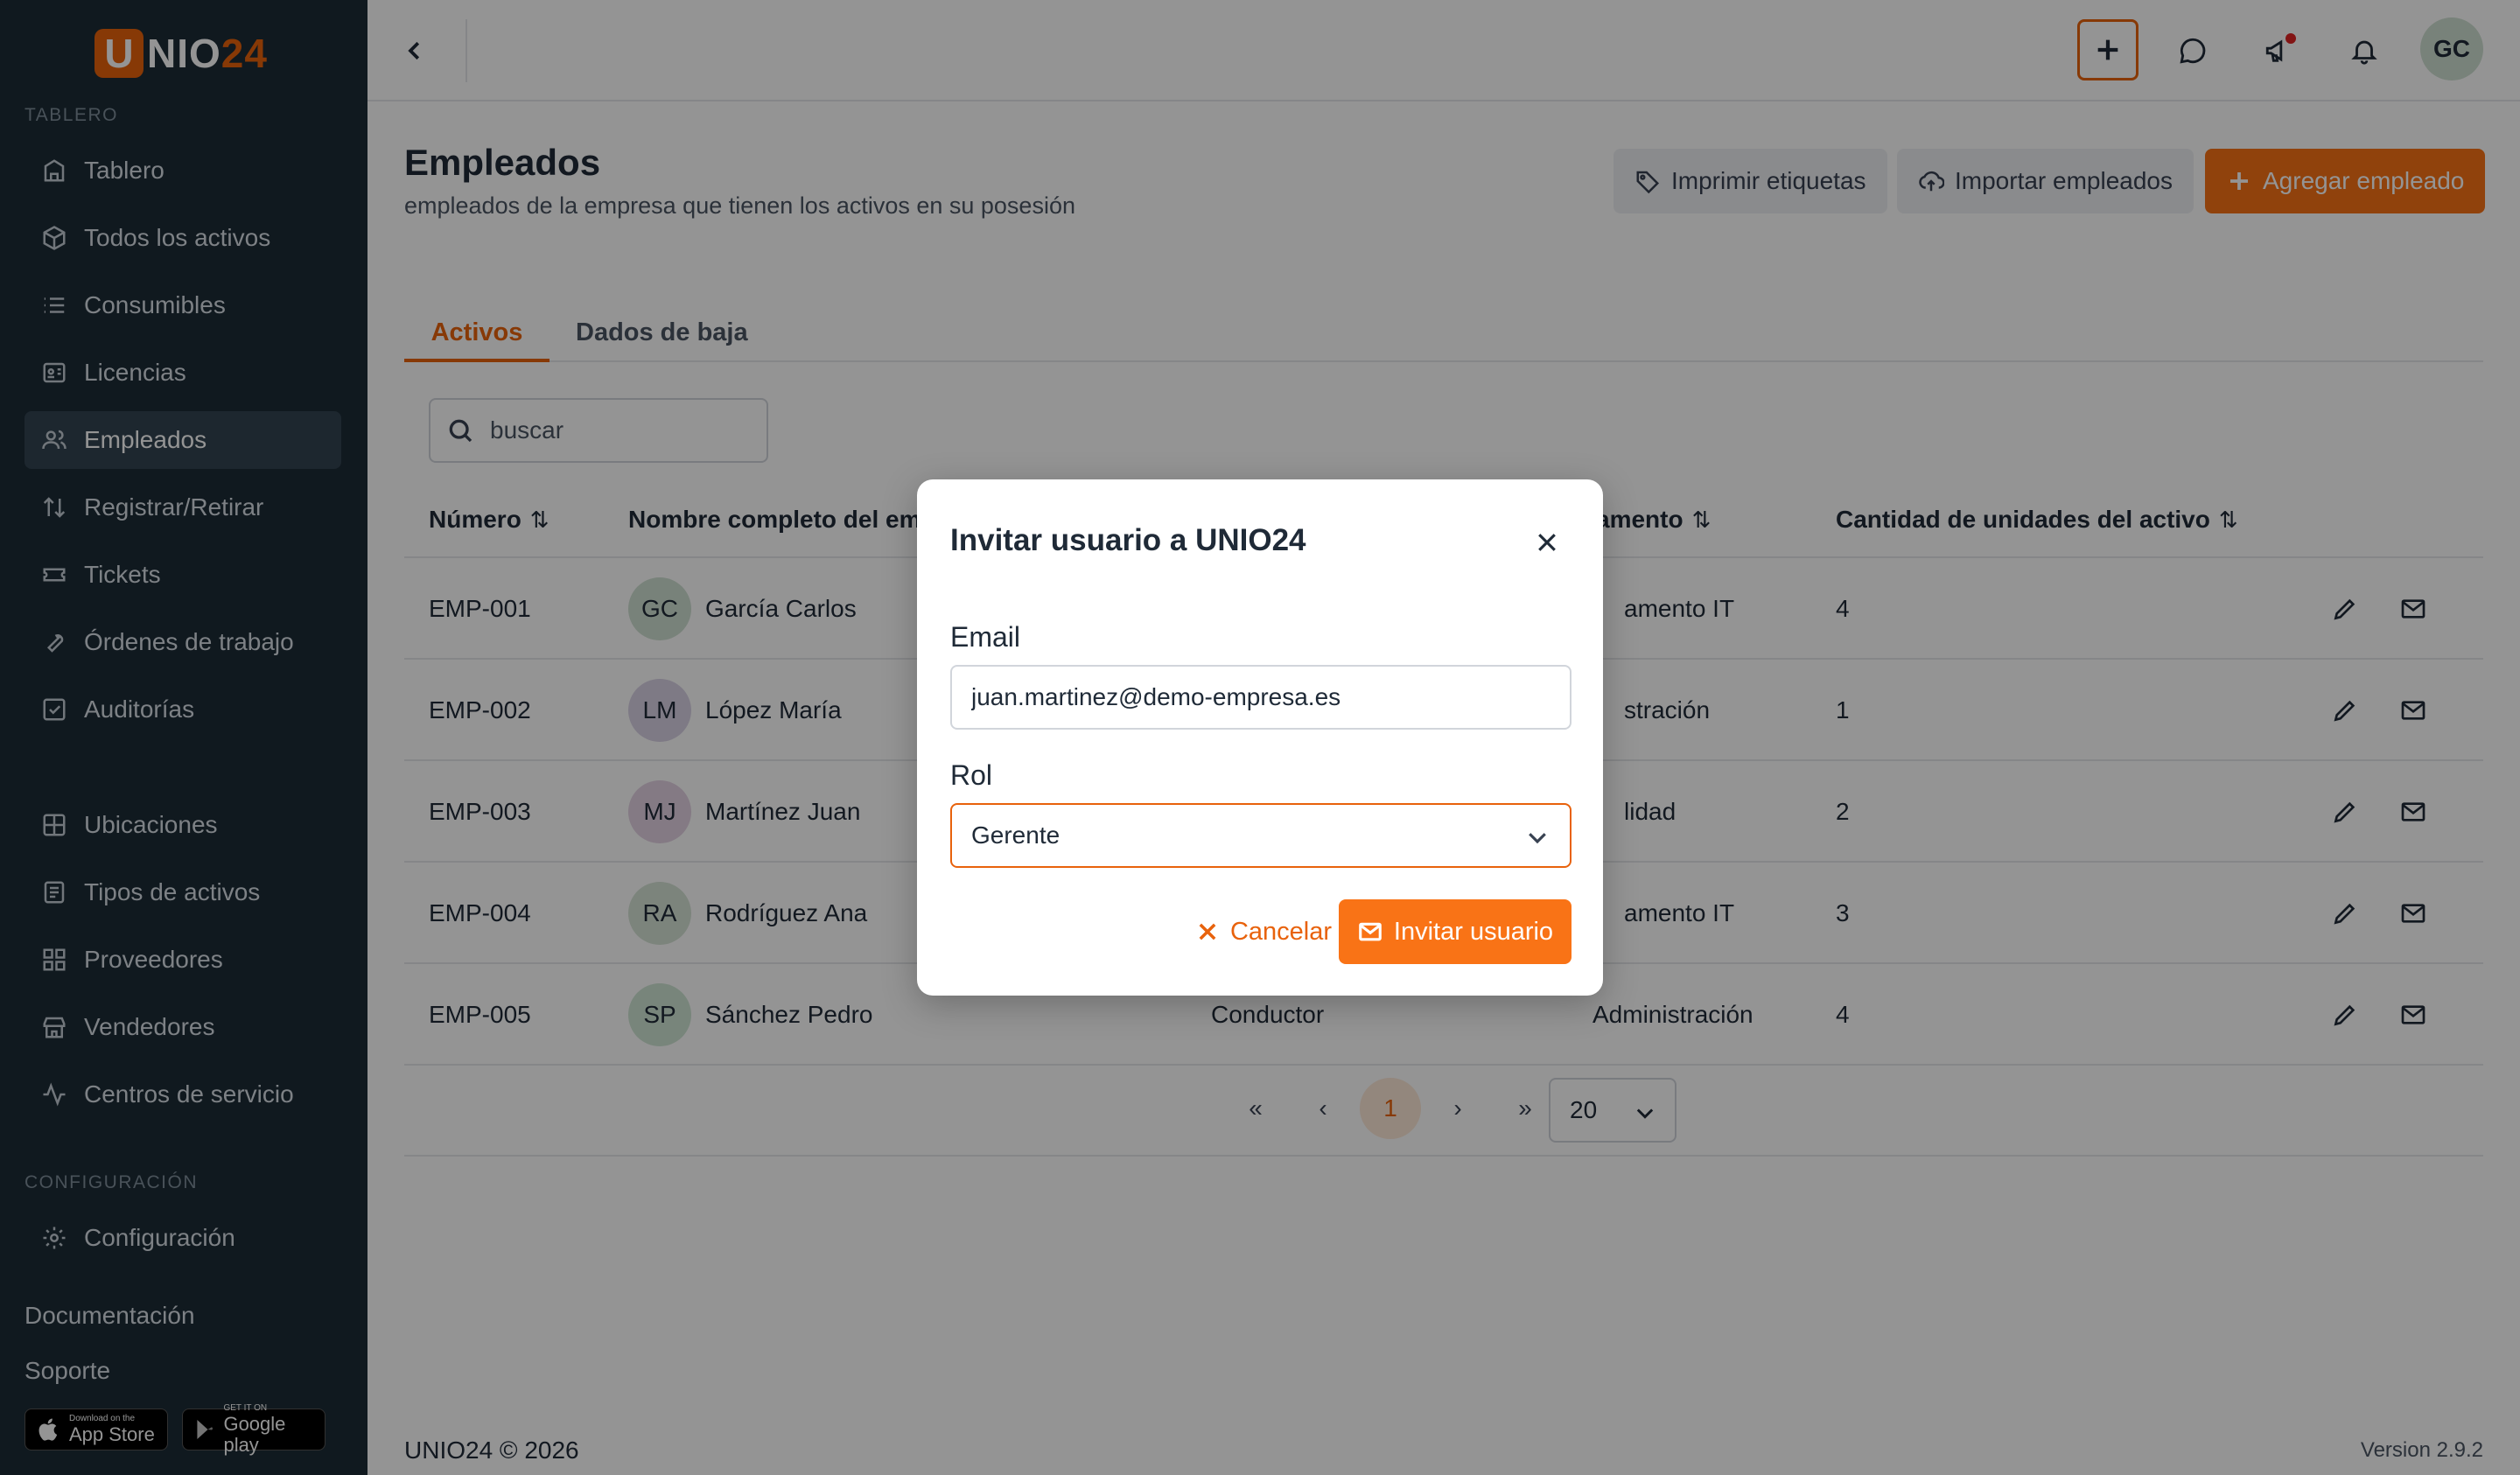 This screenshot has width=2520, height=1475. Describe the element at coordinates (971, 775) in the screenshot. I see `role-label: Rol` at that location.